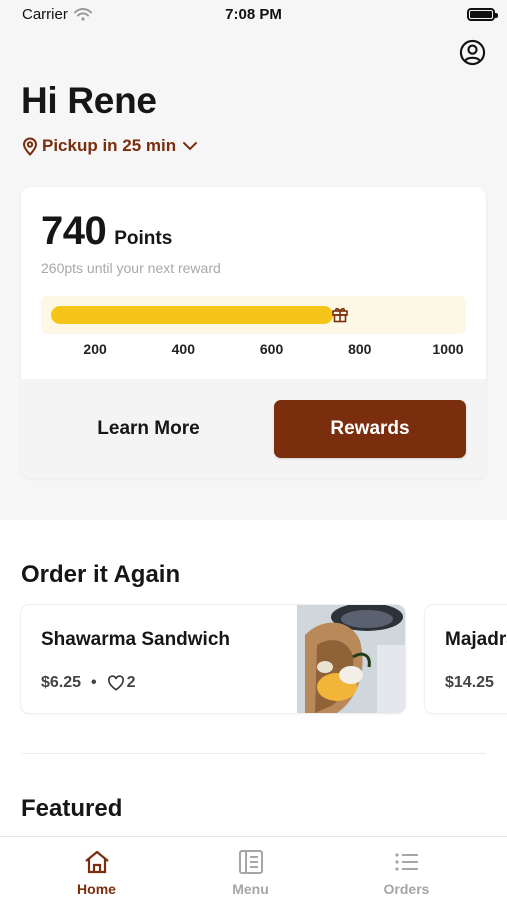 The width and height of the screenshot is (507, 900). Describe the element at coordinates (370, 429) in the screenshot. I see `rewards-button: Rewards` at that location.